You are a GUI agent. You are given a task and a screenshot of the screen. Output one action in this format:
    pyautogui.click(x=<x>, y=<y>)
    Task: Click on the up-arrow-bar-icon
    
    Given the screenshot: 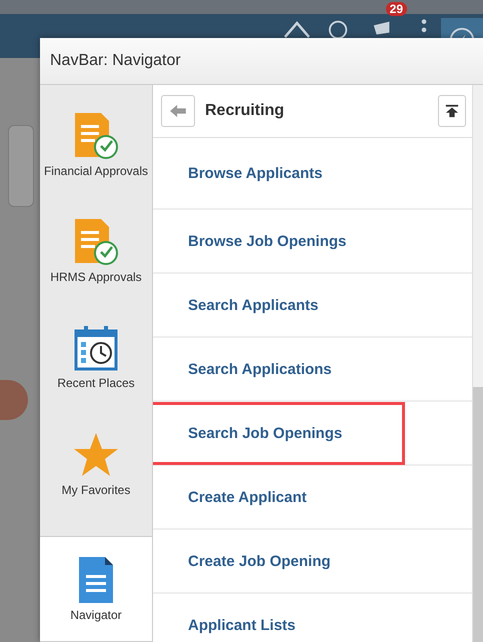 What is the action you would take?
    pyautogui.click(x=452, y=111)
    